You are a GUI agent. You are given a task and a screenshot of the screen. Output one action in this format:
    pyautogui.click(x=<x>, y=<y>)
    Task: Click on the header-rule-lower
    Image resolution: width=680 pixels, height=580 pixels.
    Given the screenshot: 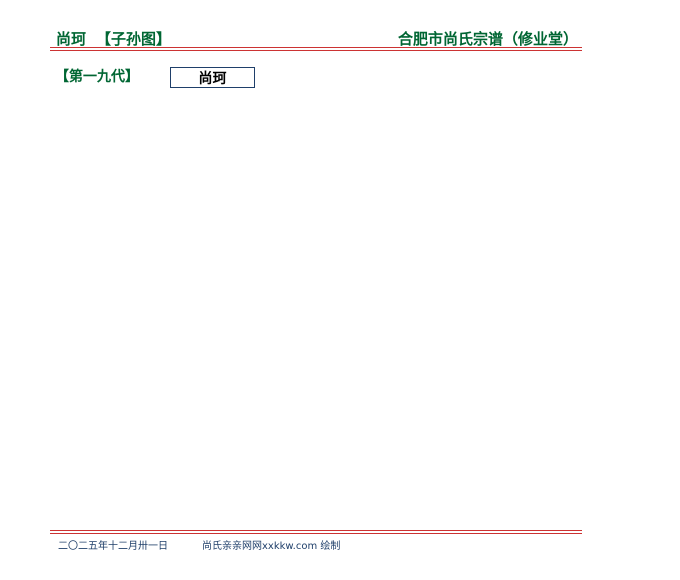 What is the action you would take?
    pyautogui.click(x=316, y=50)
    